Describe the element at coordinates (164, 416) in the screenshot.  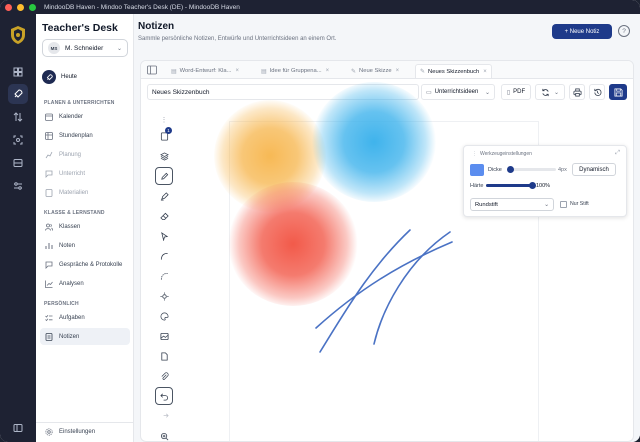
I see `redo-icon` at that location.